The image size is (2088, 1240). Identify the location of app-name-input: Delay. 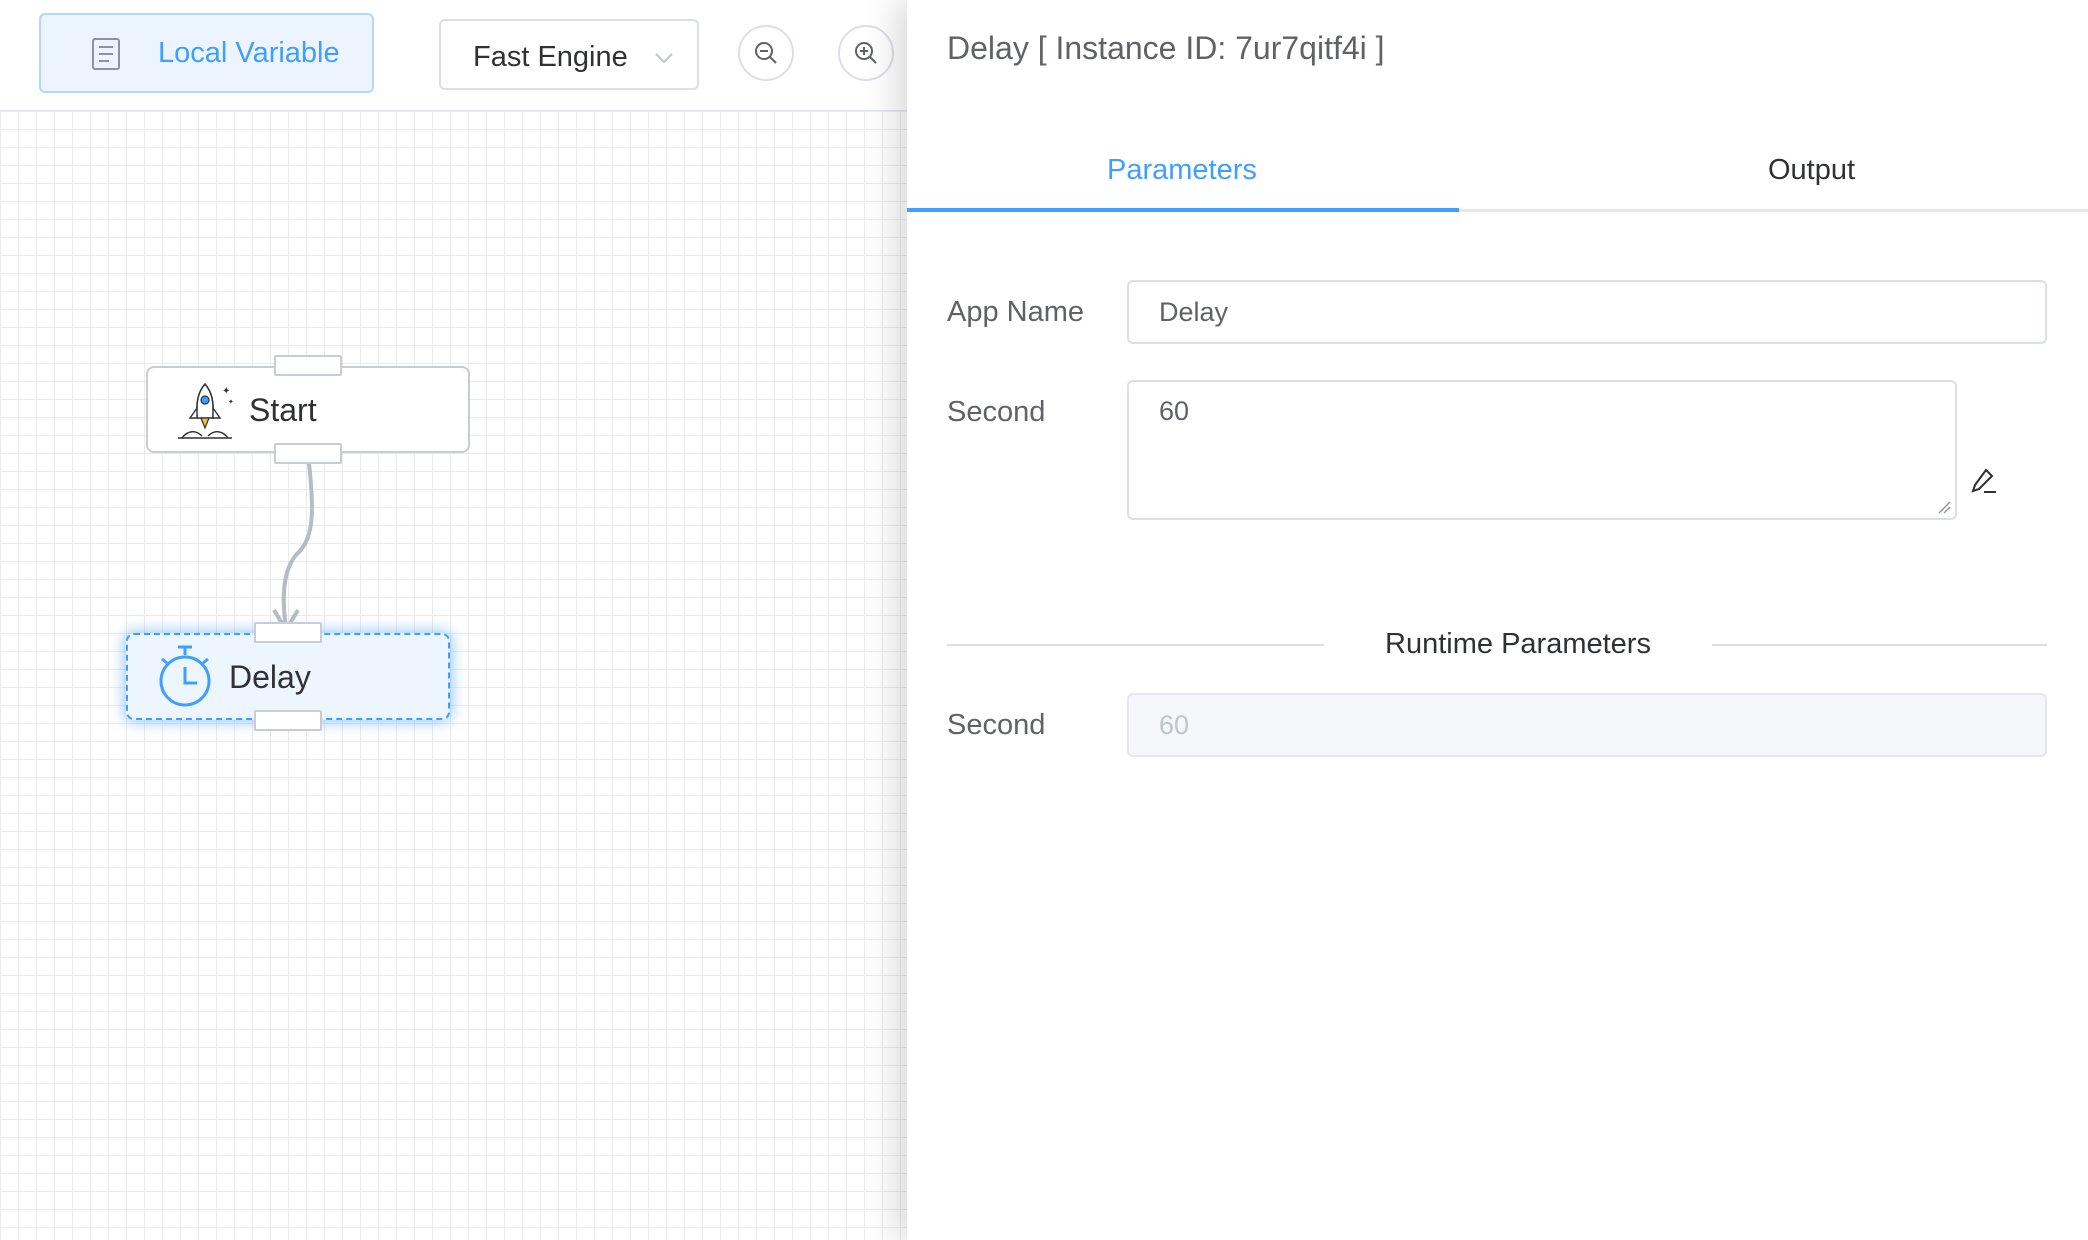
(1587, 312).